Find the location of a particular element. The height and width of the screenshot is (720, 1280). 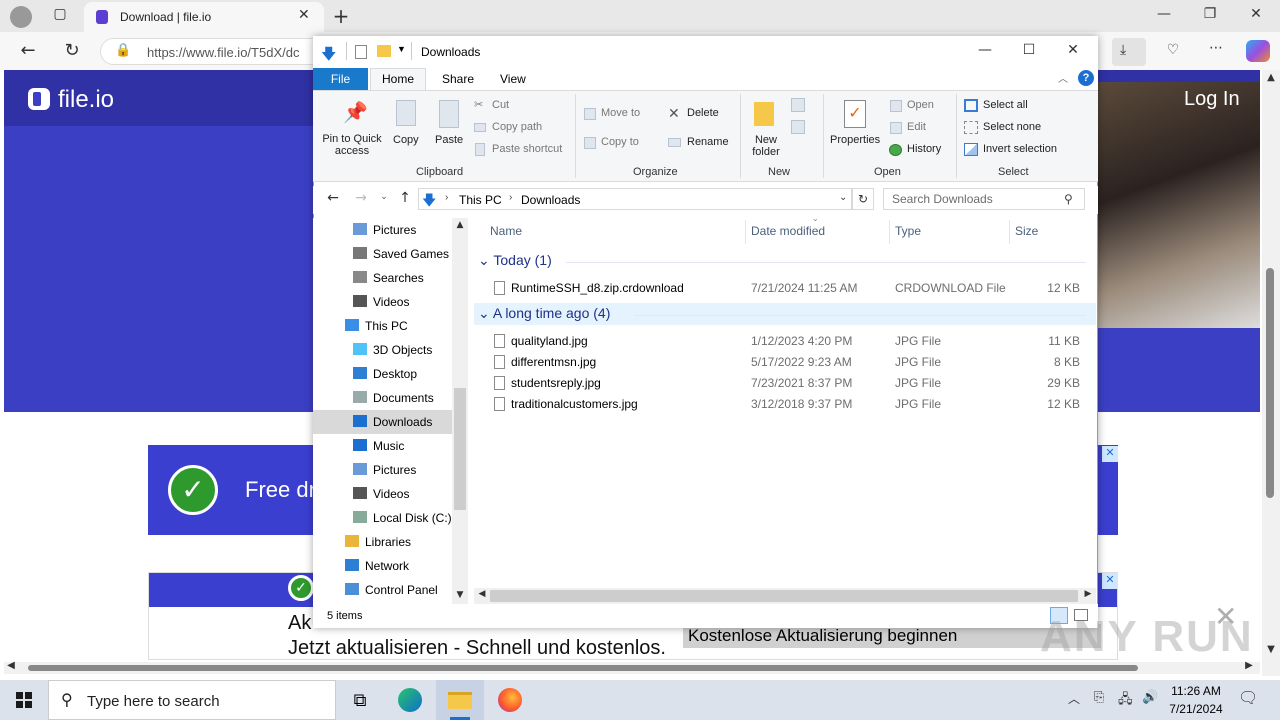

login-link: Log In is located at coordinates (1212, 99).